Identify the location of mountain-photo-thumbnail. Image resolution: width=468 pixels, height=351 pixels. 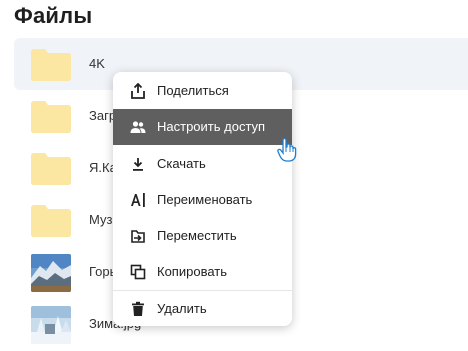
(51, 273).